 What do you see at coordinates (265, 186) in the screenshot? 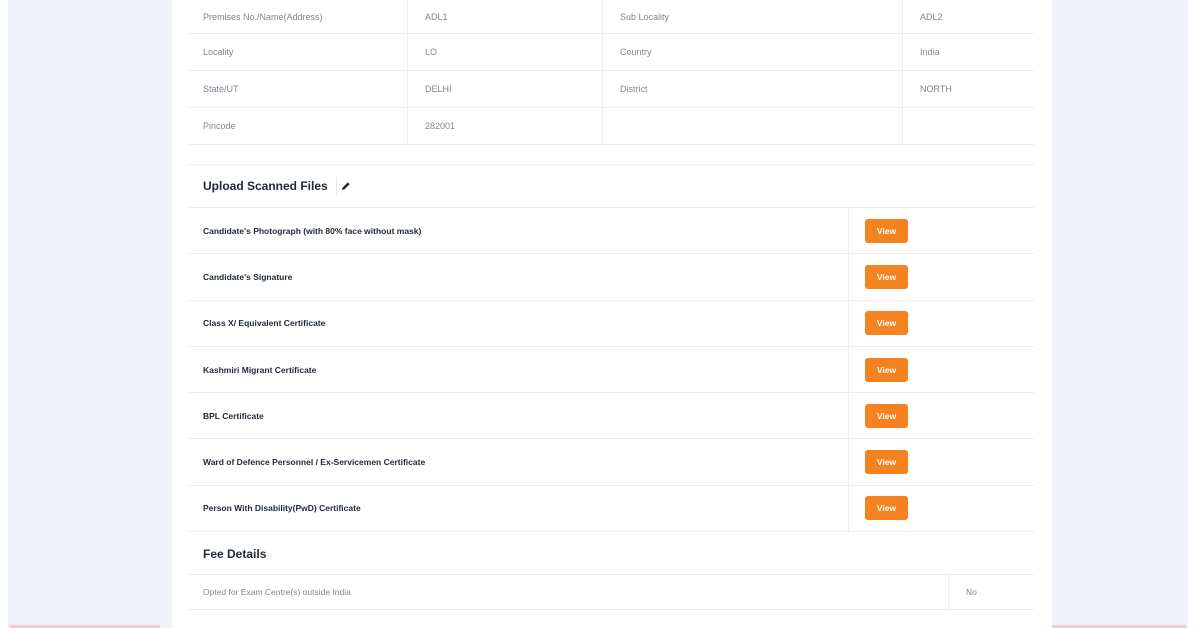
I see `section-title: Upload Scanned Files` at bounding box center [265, 186].